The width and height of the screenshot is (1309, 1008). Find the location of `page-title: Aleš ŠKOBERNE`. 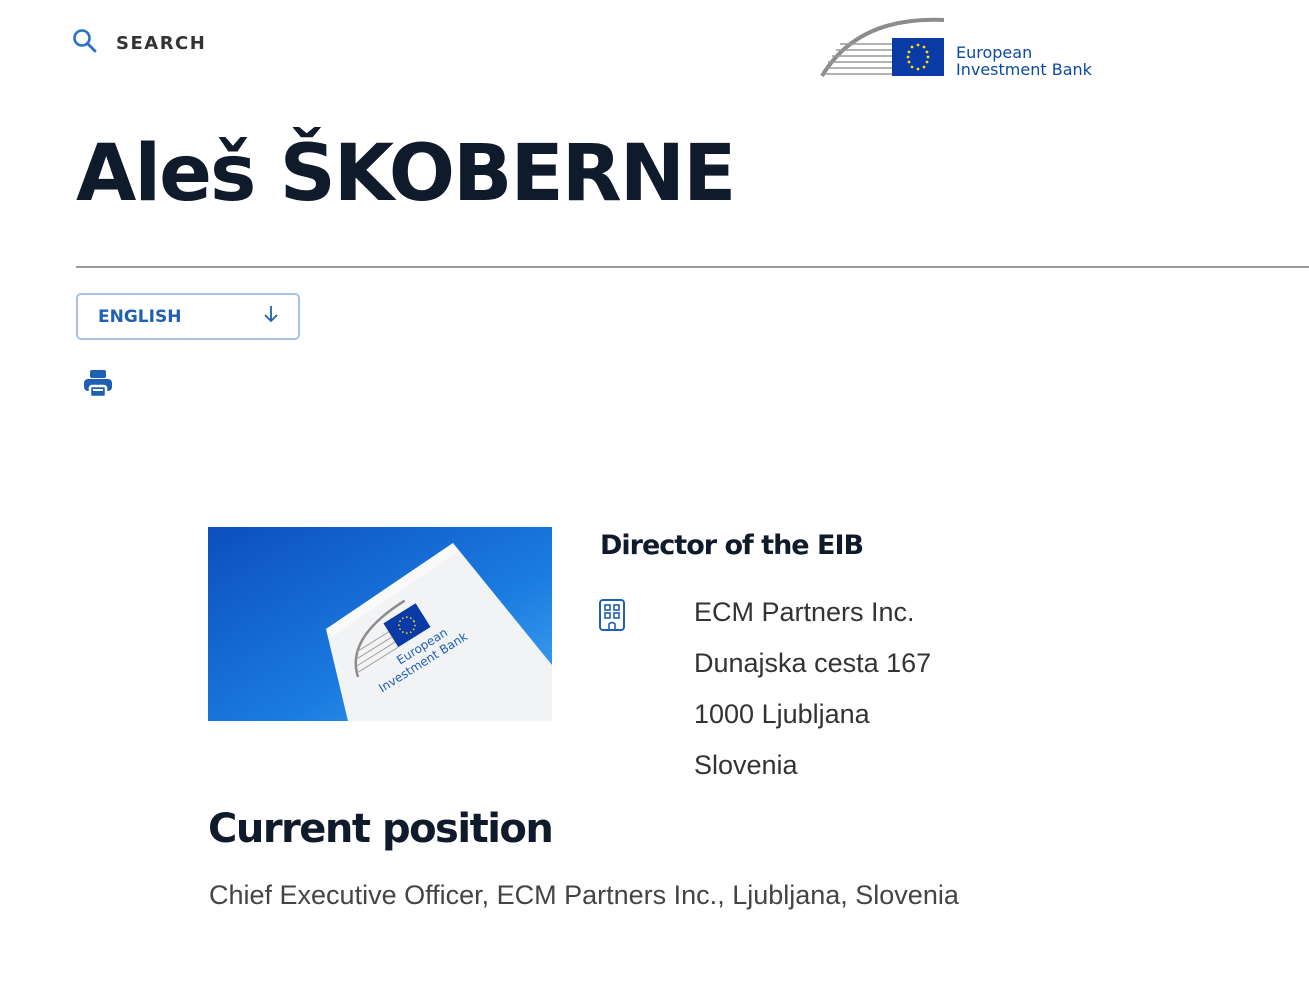

page-title: Aleš ŠKOBERNE is located at coordinates (406, 174).